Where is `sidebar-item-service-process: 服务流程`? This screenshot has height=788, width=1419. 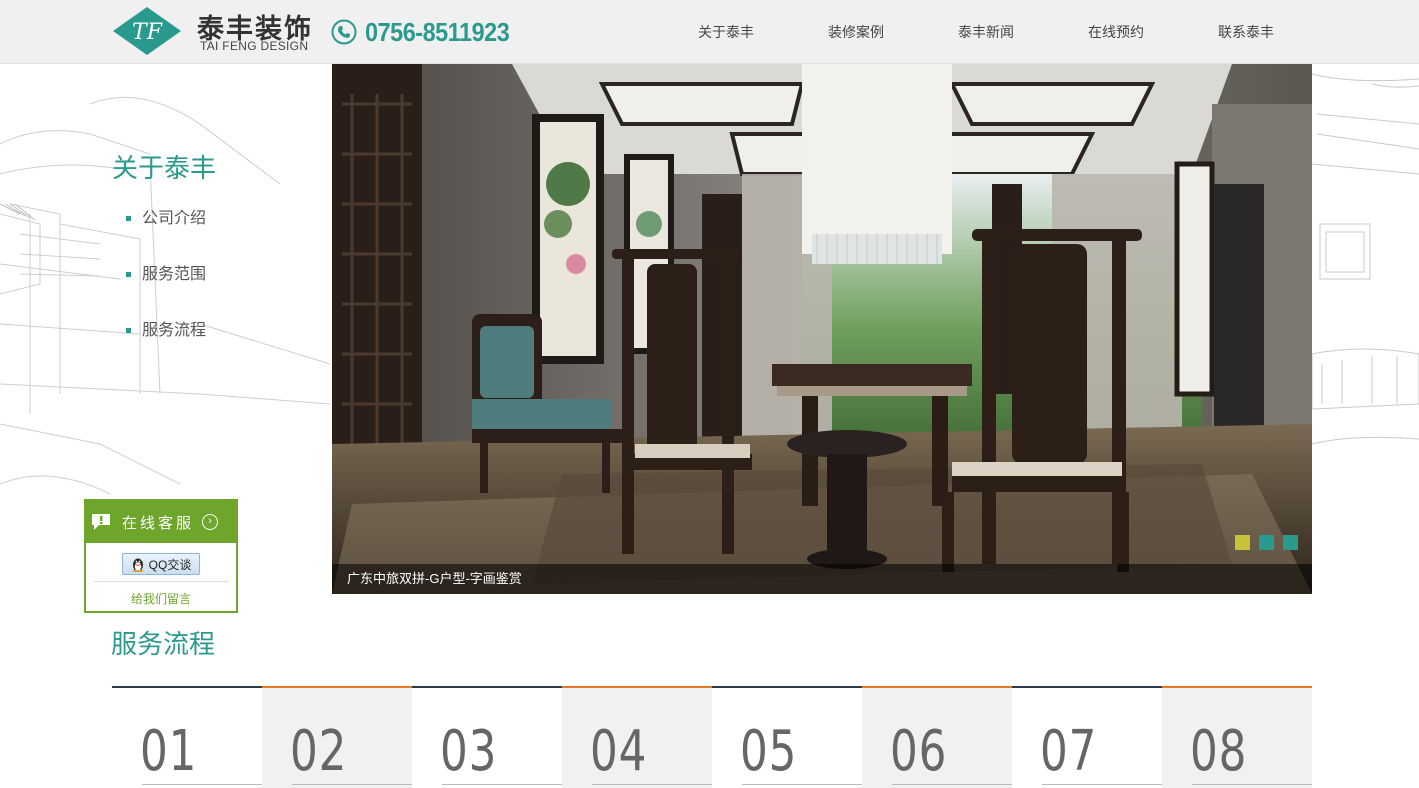 sidebar-item-service-process: 服务流程 is located at coordinates (166, 346).